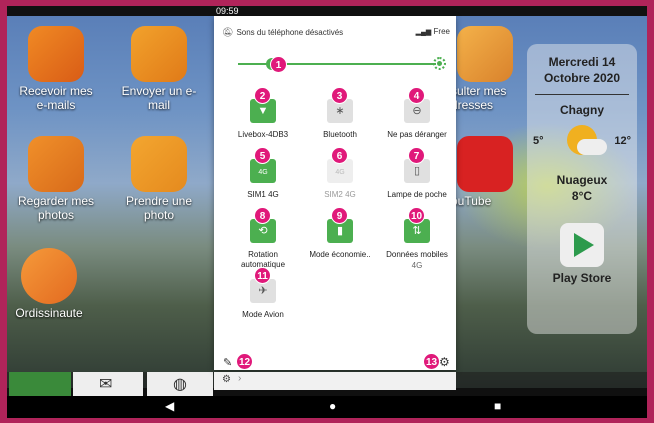  What do you see at coordinates (485, 54) in the screenshot?
I see `address-book-icon` at bounding box center [485, 54].